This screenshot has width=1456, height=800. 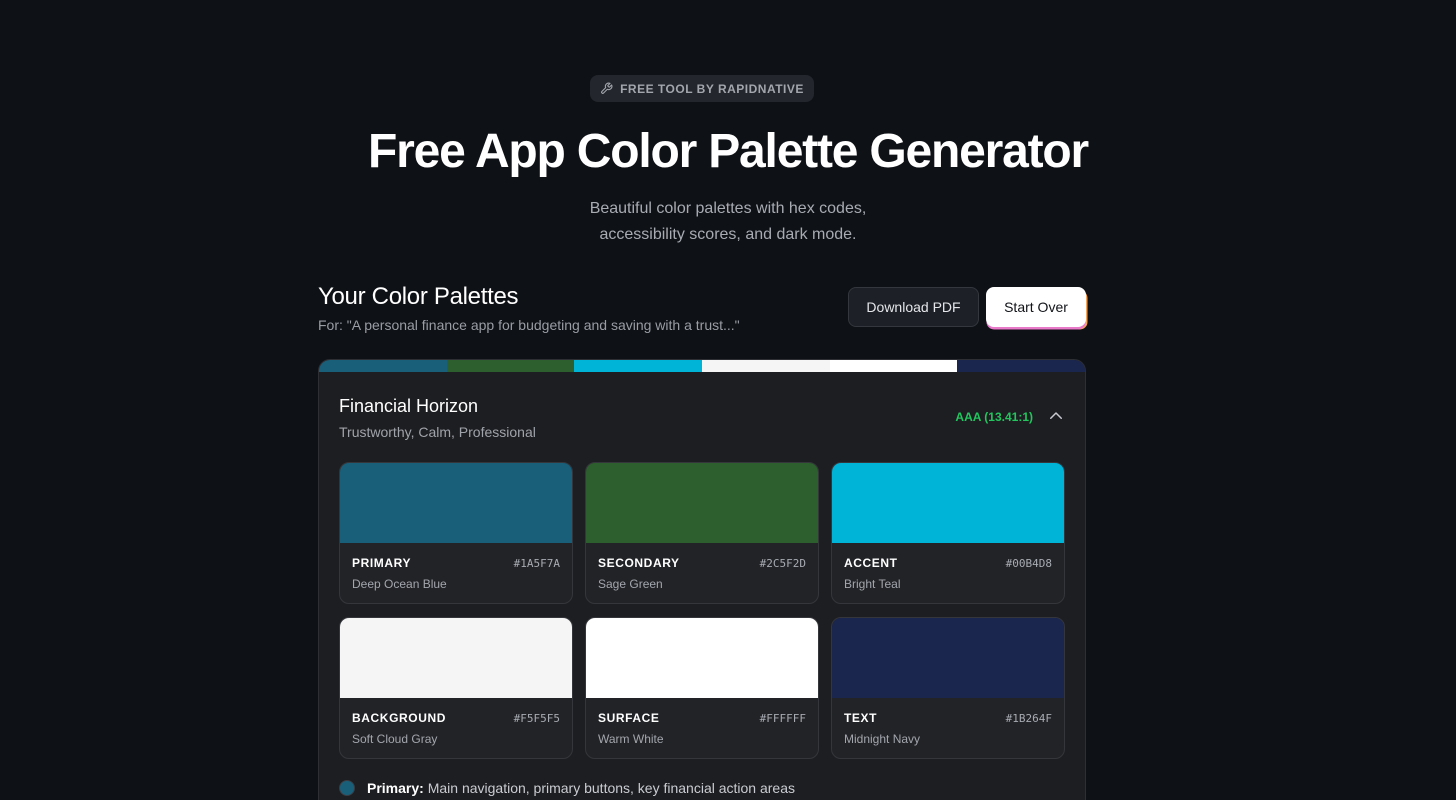 What do you see at coordinates (913, 307) in the screenshot?
I see `download-pdf-button: Download PDF` at bounding box center [913, 307].